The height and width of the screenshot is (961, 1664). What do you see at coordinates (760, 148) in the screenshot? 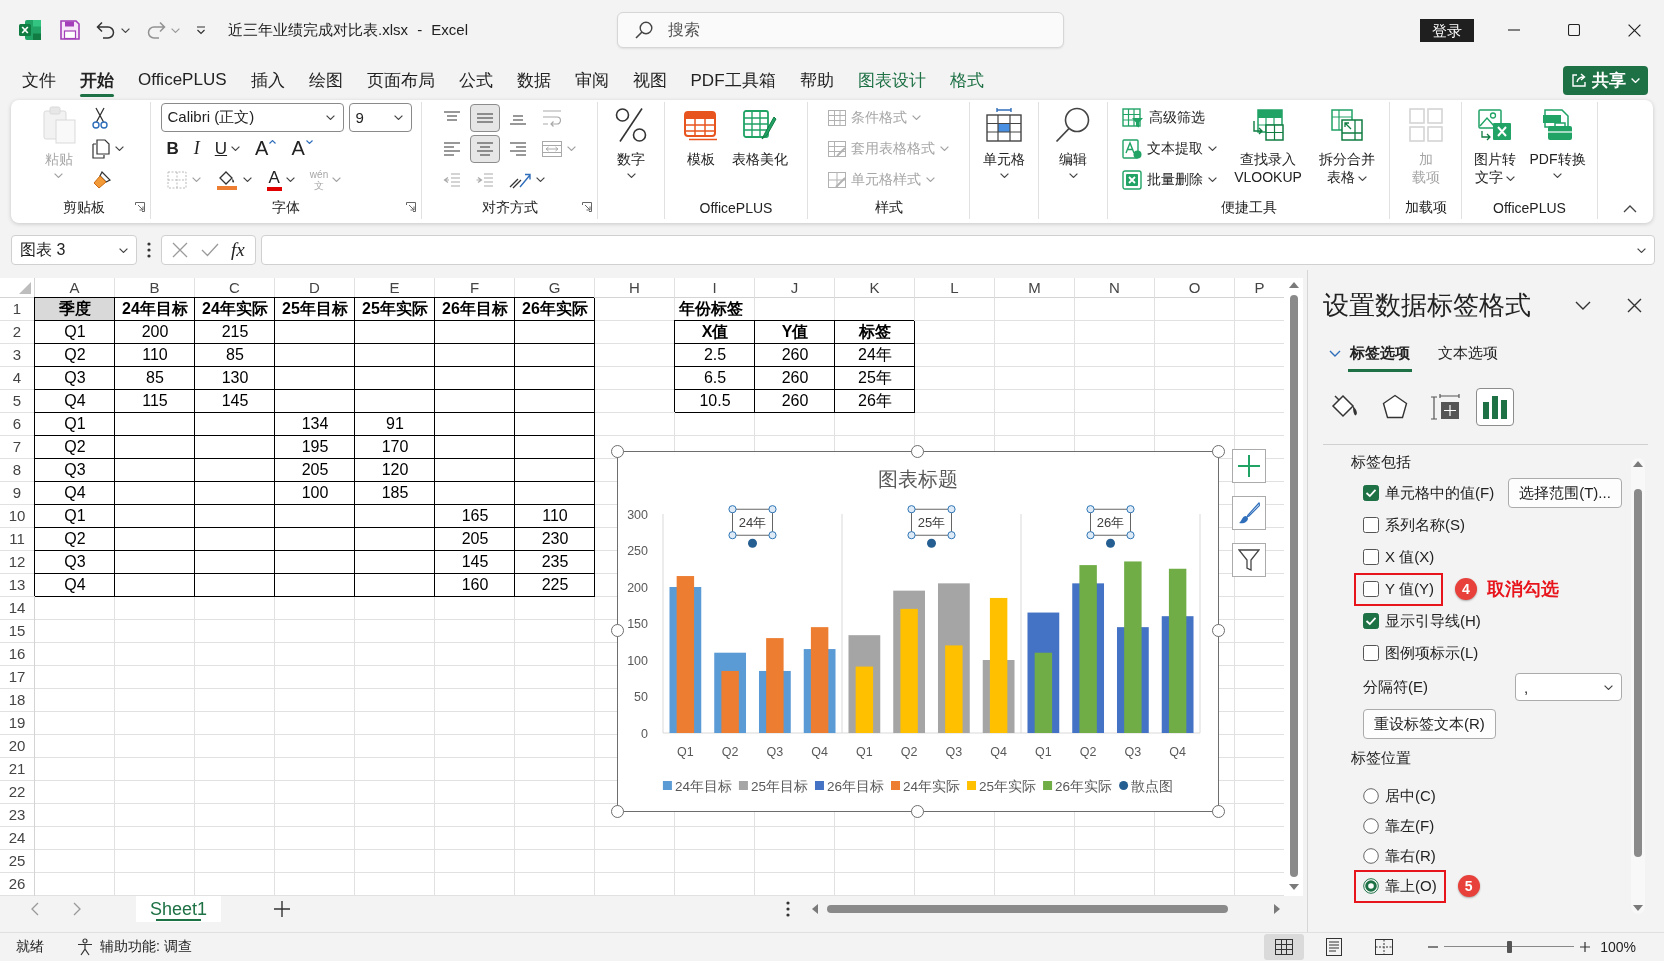
I see `table-style-button: 表格美化` at bounding box center [760, 148].